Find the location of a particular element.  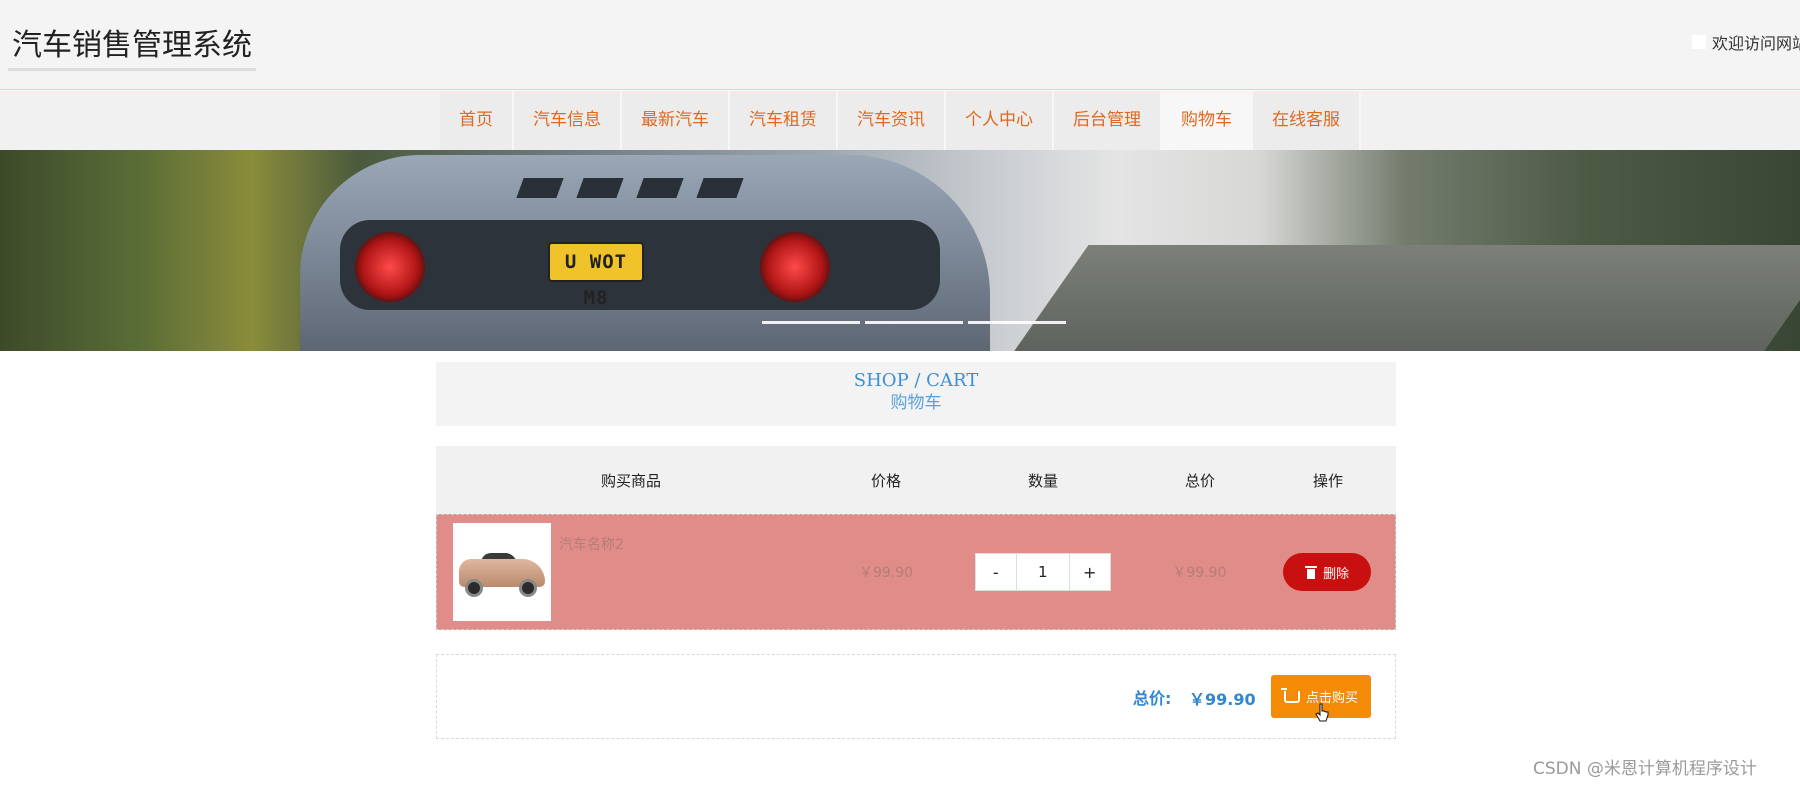

hand-cursor-icon is located at coordinates (1322, 712).